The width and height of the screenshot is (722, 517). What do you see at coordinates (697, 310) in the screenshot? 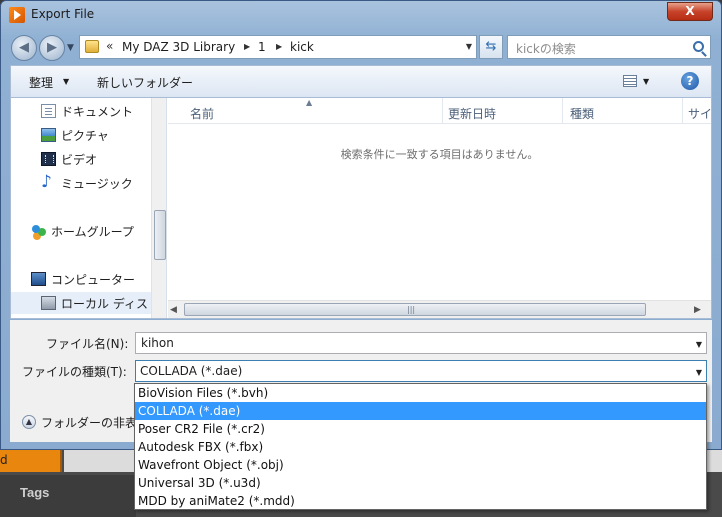
I see `scroll-right-icon: ▶` at bounding box center [697, 310].